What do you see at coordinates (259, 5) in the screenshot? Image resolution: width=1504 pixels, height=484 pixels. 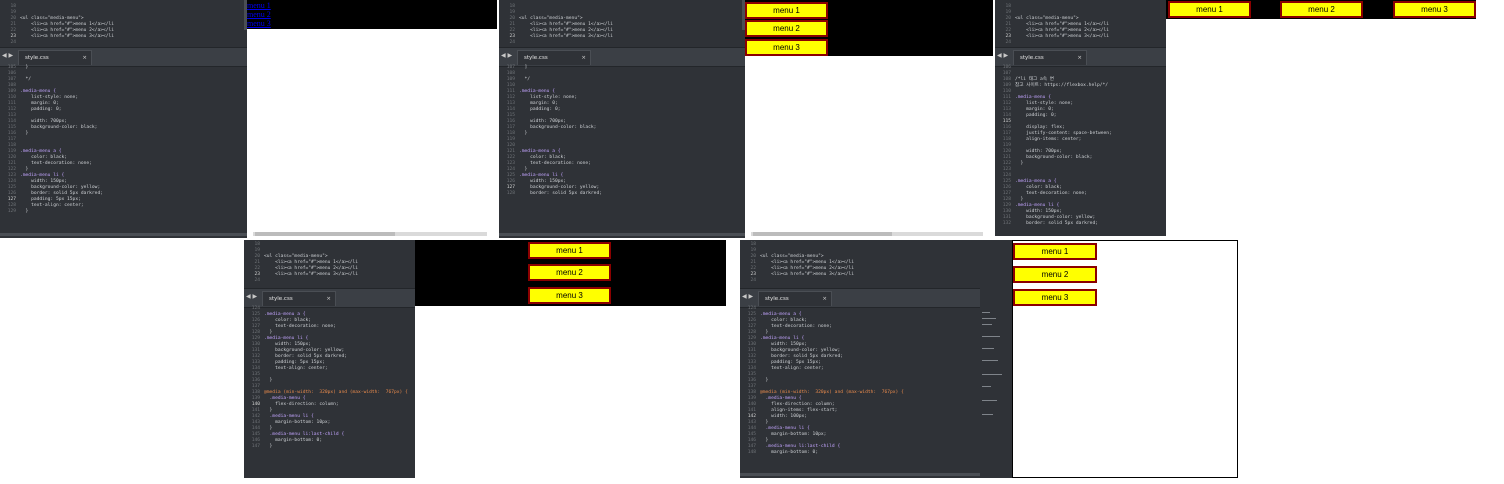 I see `menu-link-1: menu 1` at bounding box center [259, 5].